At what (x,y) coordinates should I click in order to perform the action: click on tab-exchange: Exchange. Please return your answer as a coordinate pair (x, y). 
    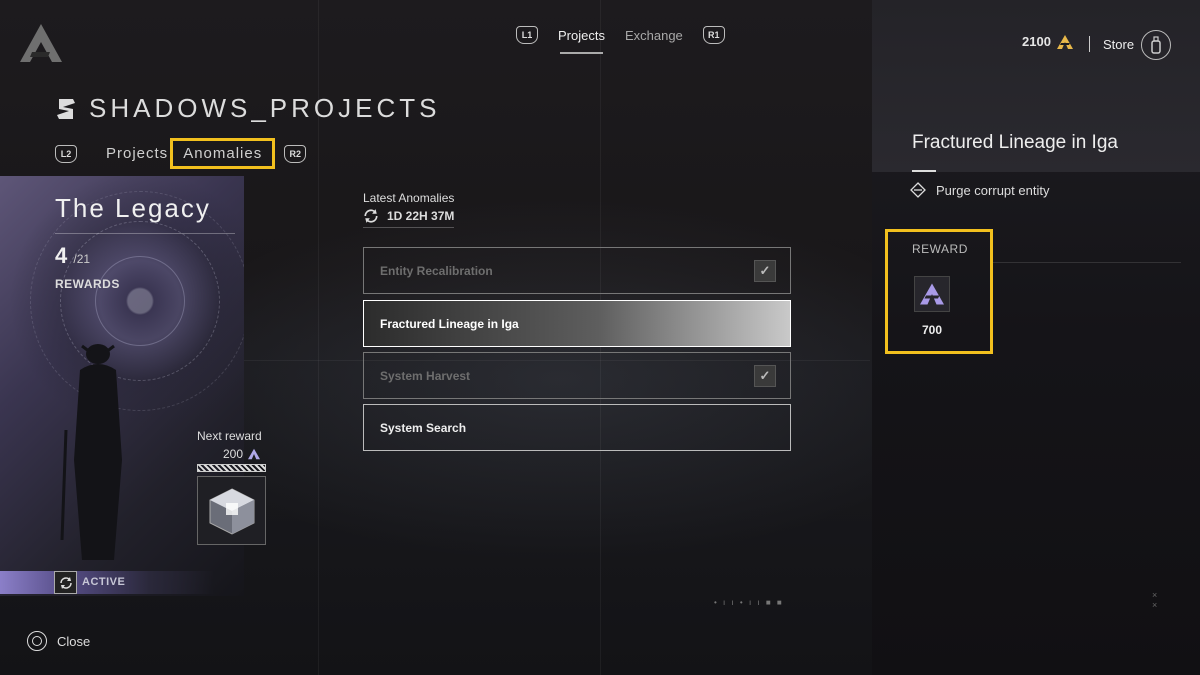
    Looking at the image, I should click on (654, 35).